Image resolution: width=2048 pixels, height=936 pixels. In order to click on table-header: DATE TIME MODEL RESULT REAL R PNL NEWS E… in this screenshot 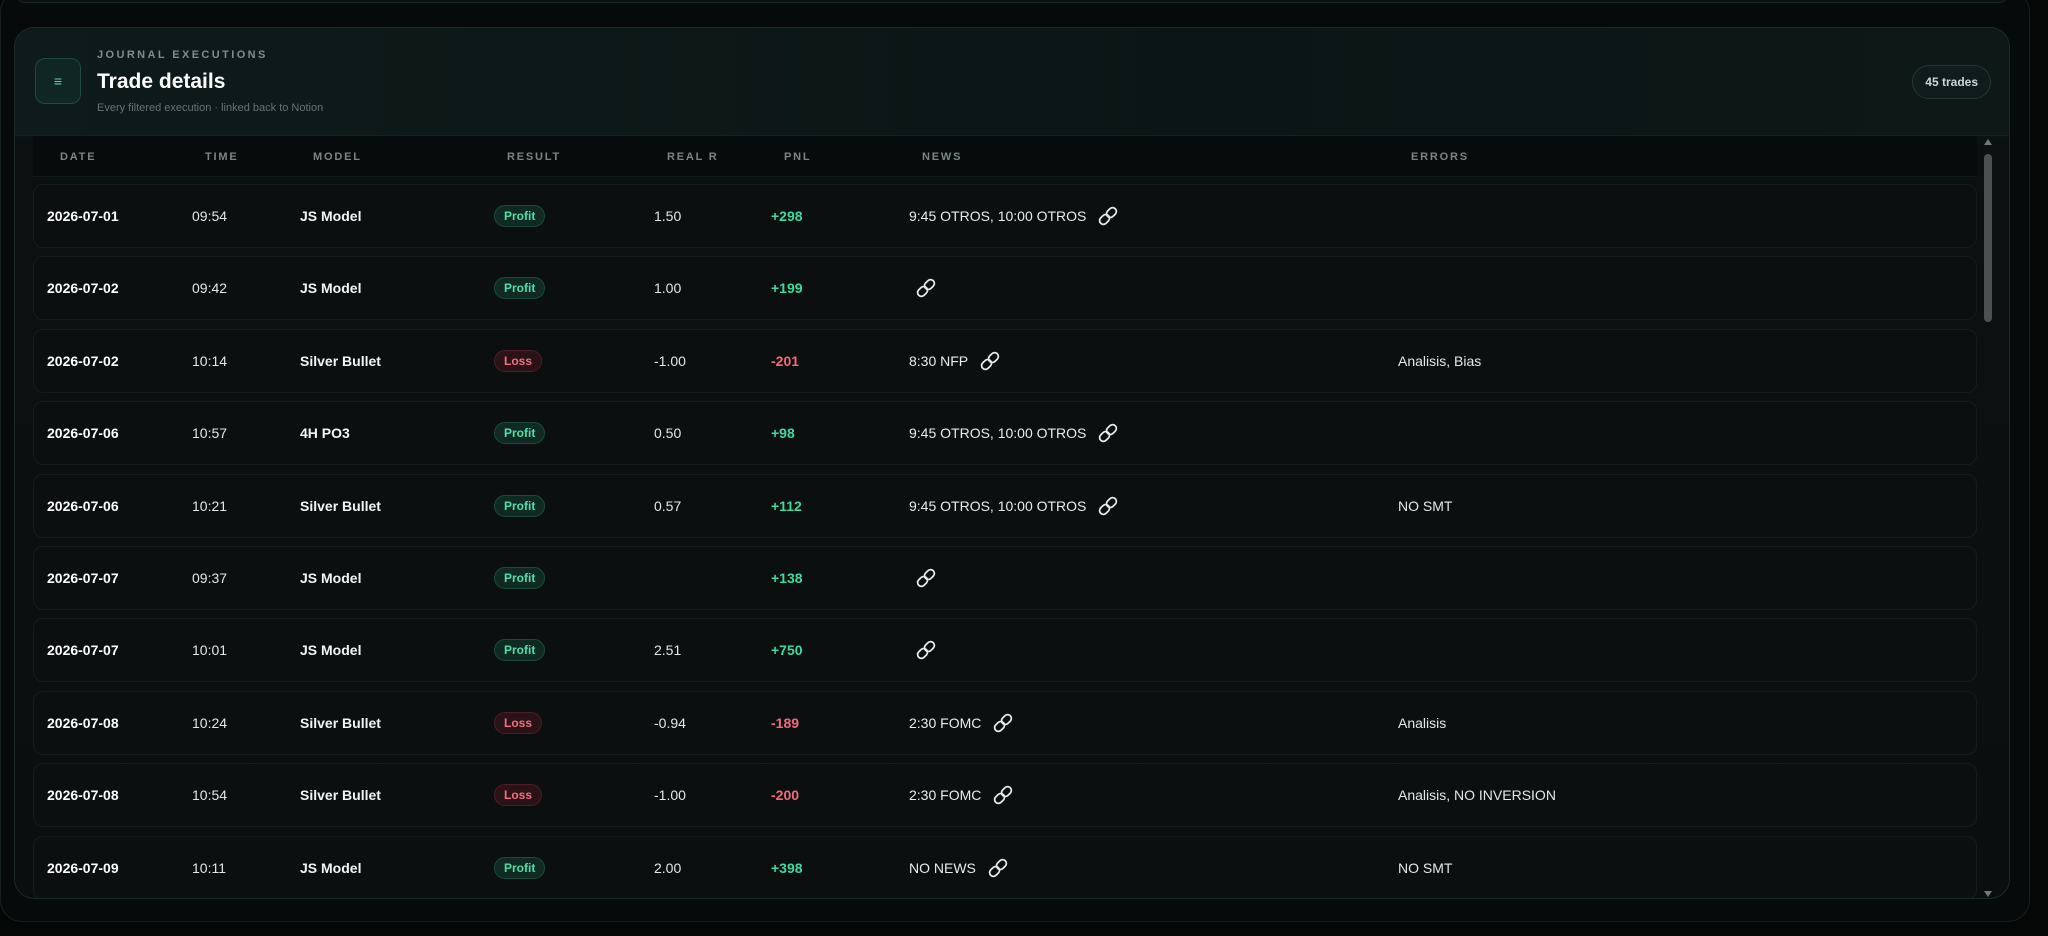, I will do `click(1005, 156)`.